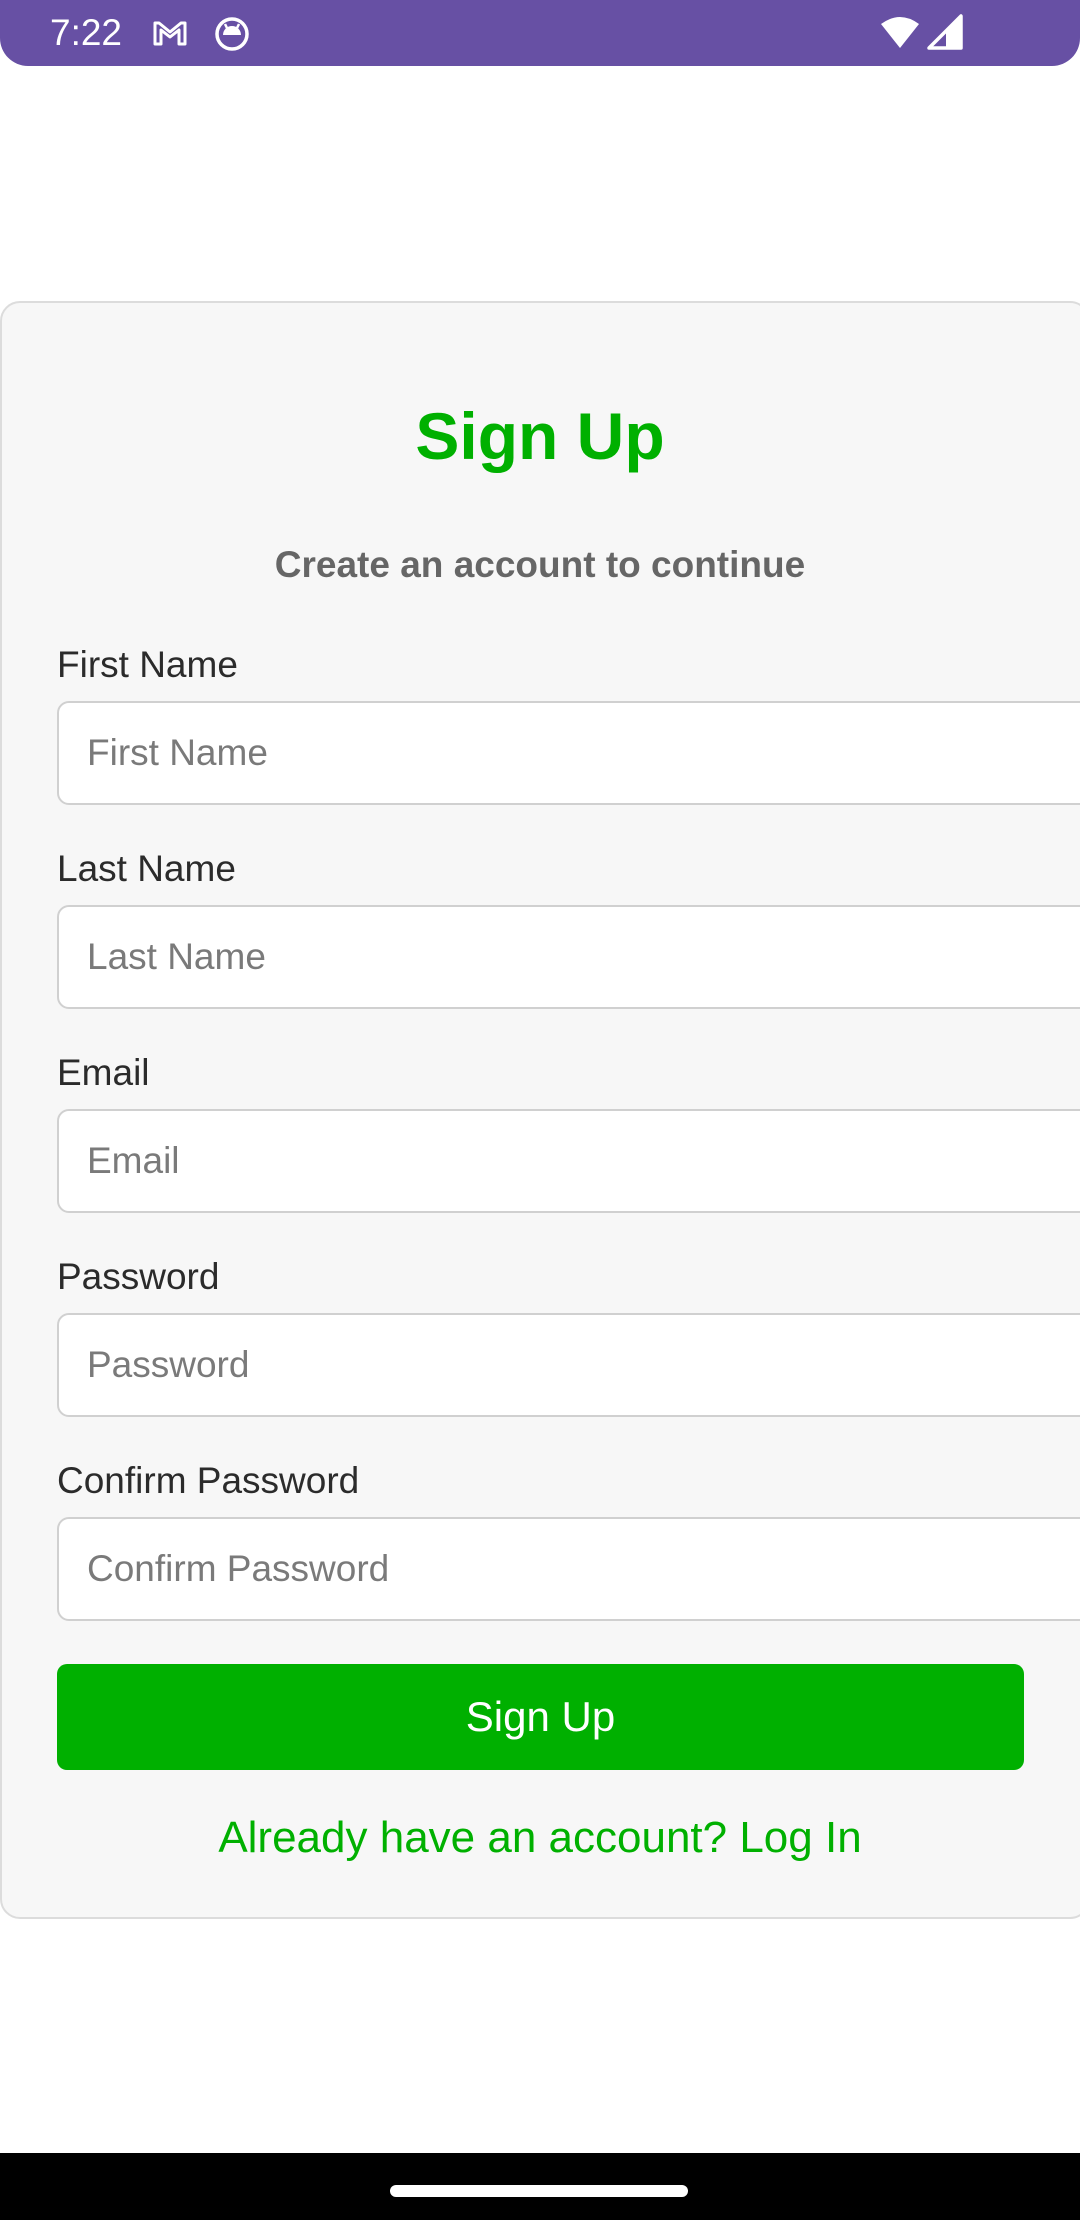  What do you see at coordinates (232, 33) in the screenshot?
I see `android-notification-icon` at bounding box center [232, 33].